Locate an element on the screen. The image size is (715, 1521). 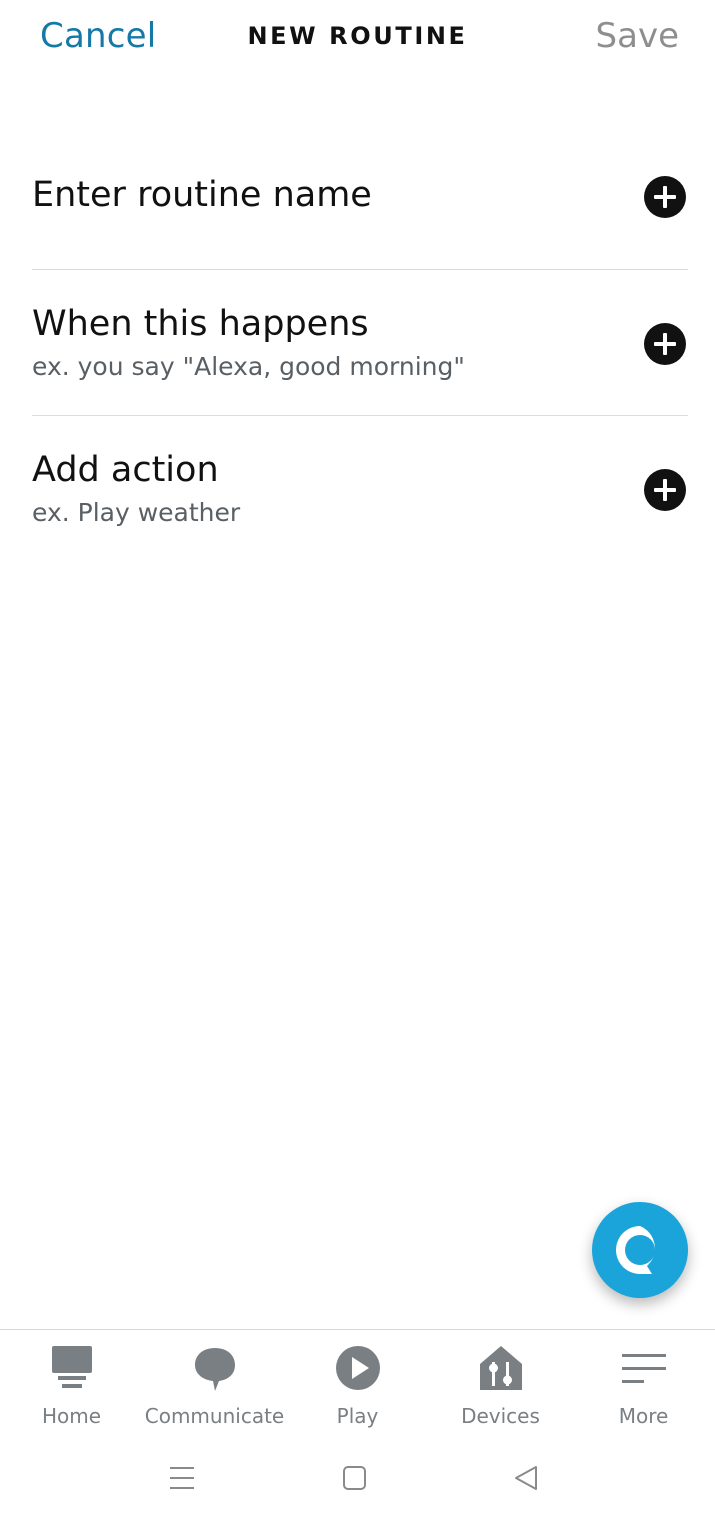
home-icon is located at coordinates (71, 1367).